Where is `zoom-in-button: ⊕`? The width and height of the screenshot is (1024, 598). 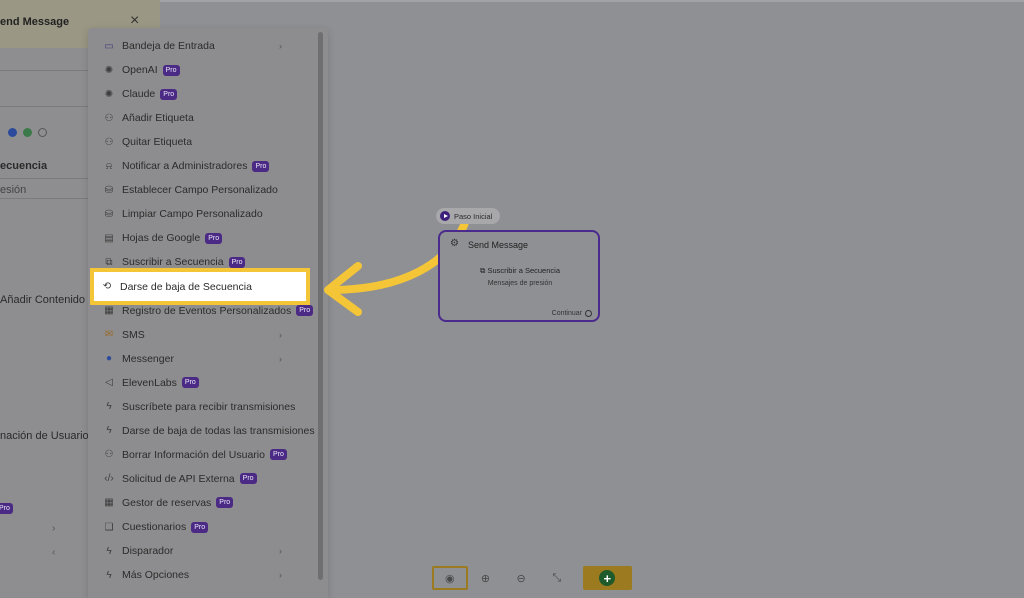 zoom-in-button: ⊕ is located at coordinates (485, 578).